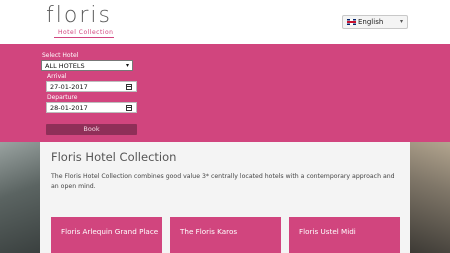 The width and height of the screenshot is (450, 253). Describe the element at coordinates (69, 108) in the screenshot. I see `departure-date-value: 28-01-2017` at that location.